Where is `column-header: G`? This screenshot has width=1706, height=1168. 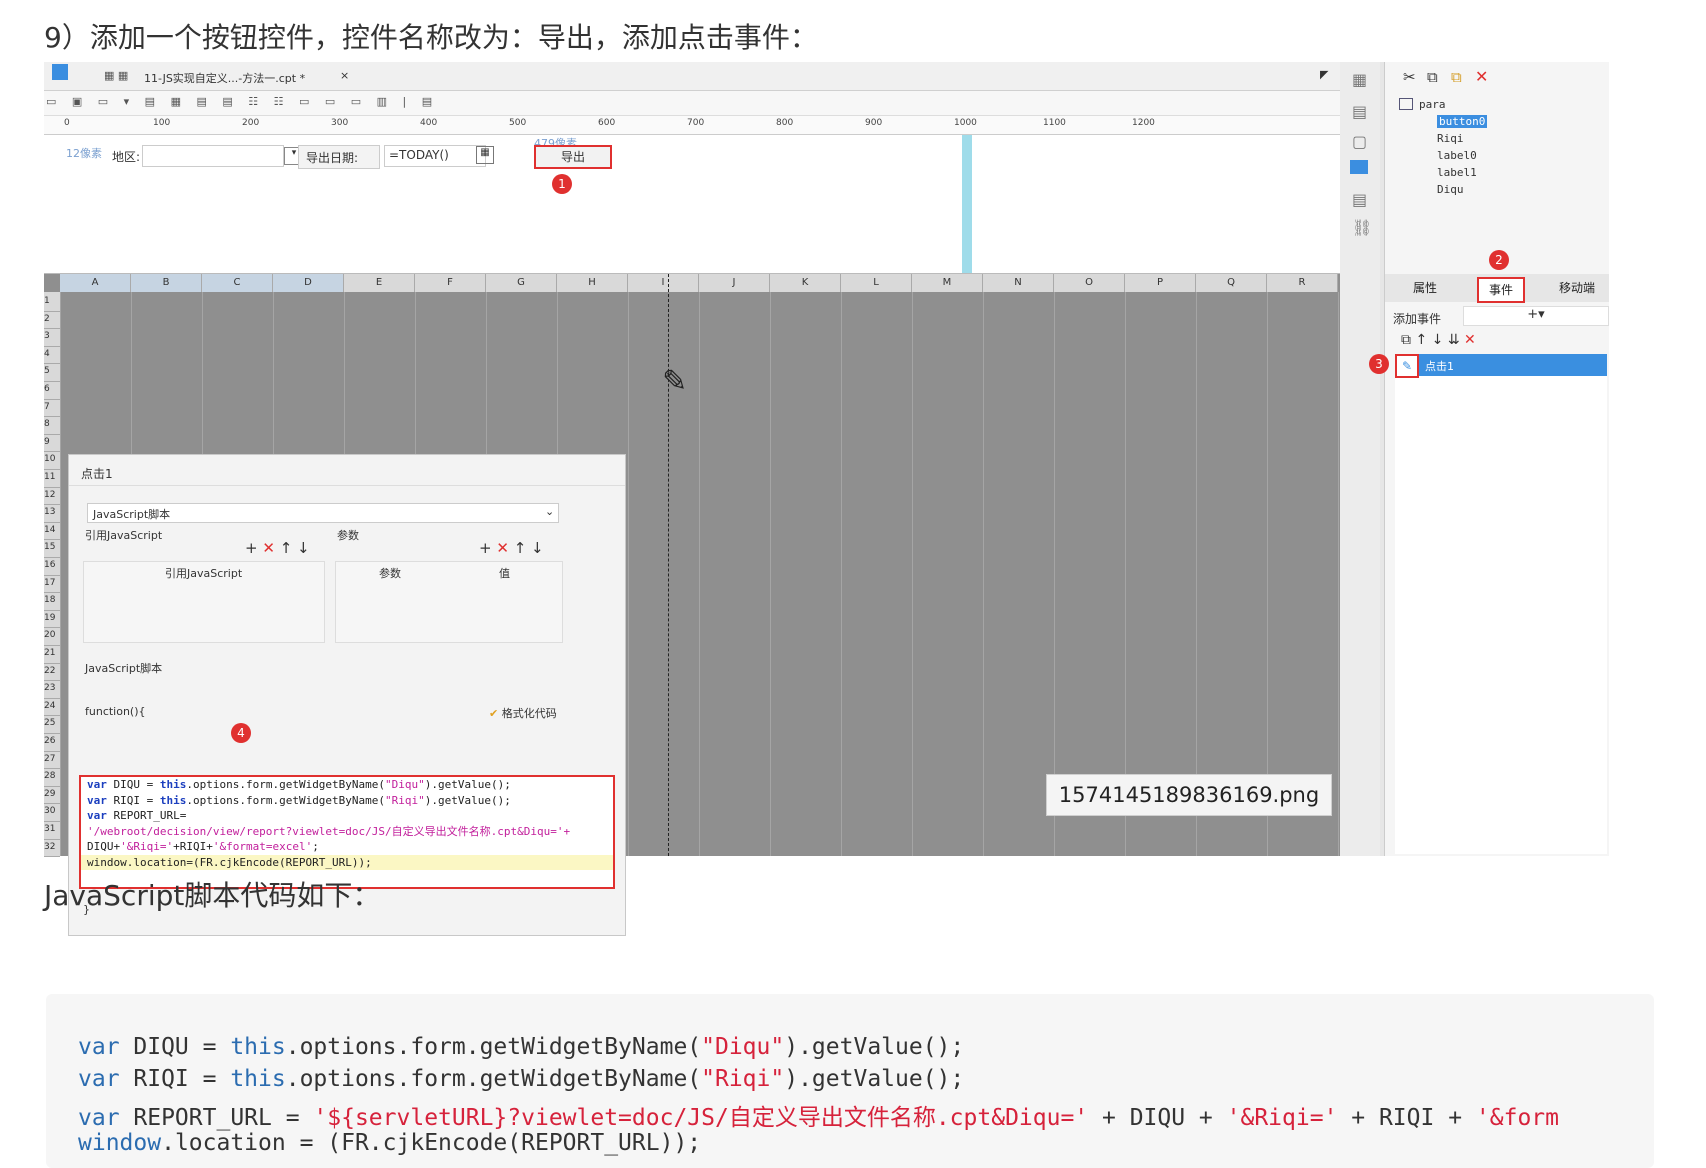
column-header: G is located at coordinates (521, 283).